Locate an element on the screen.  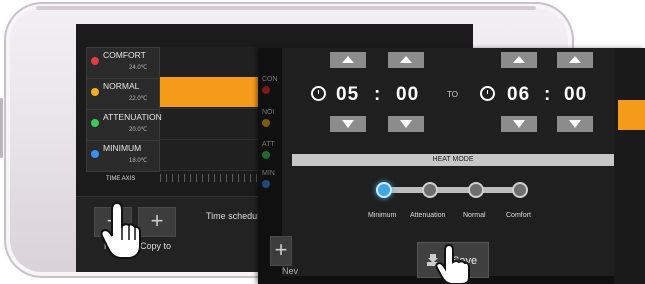
mode-row-temp: 20.0℃ is located at coordinates (138, 130).